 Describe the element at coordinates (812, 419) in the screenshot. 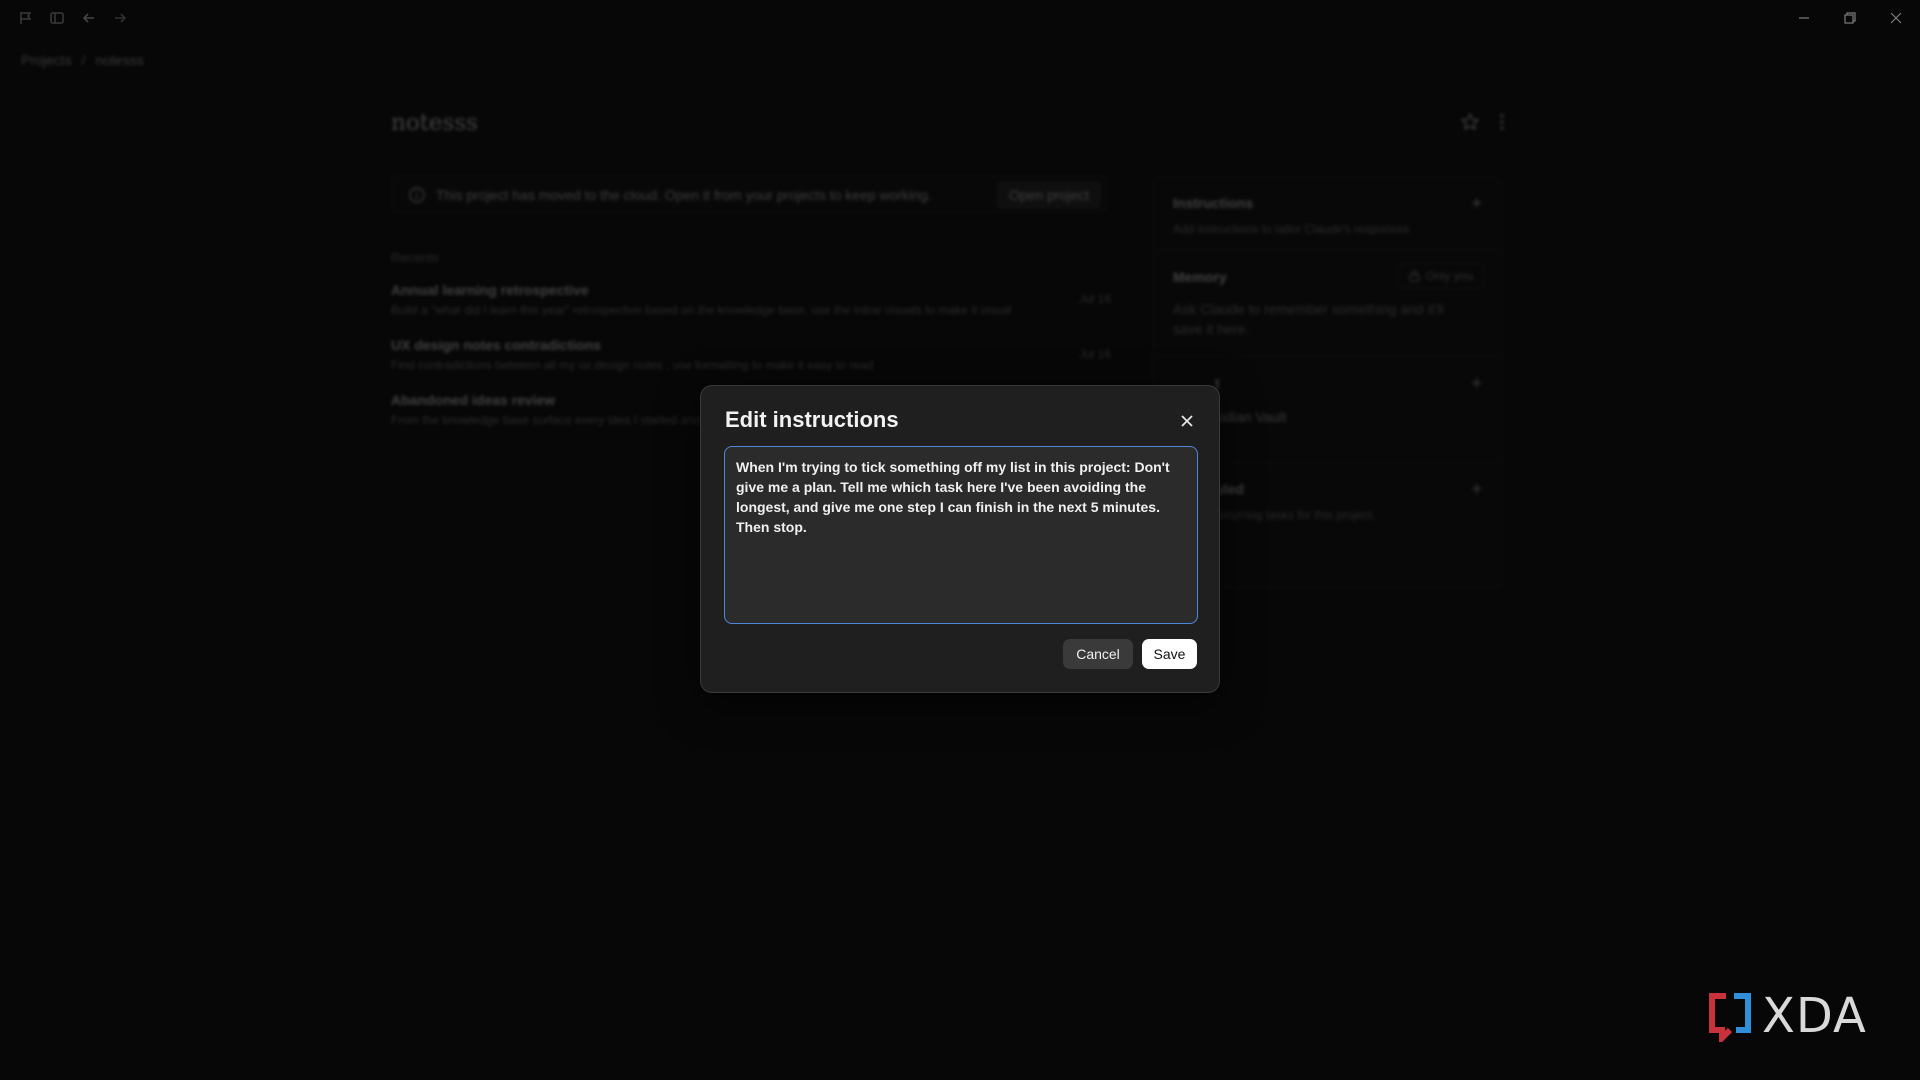

I see `dialog-title: Edit instructions` at that location.